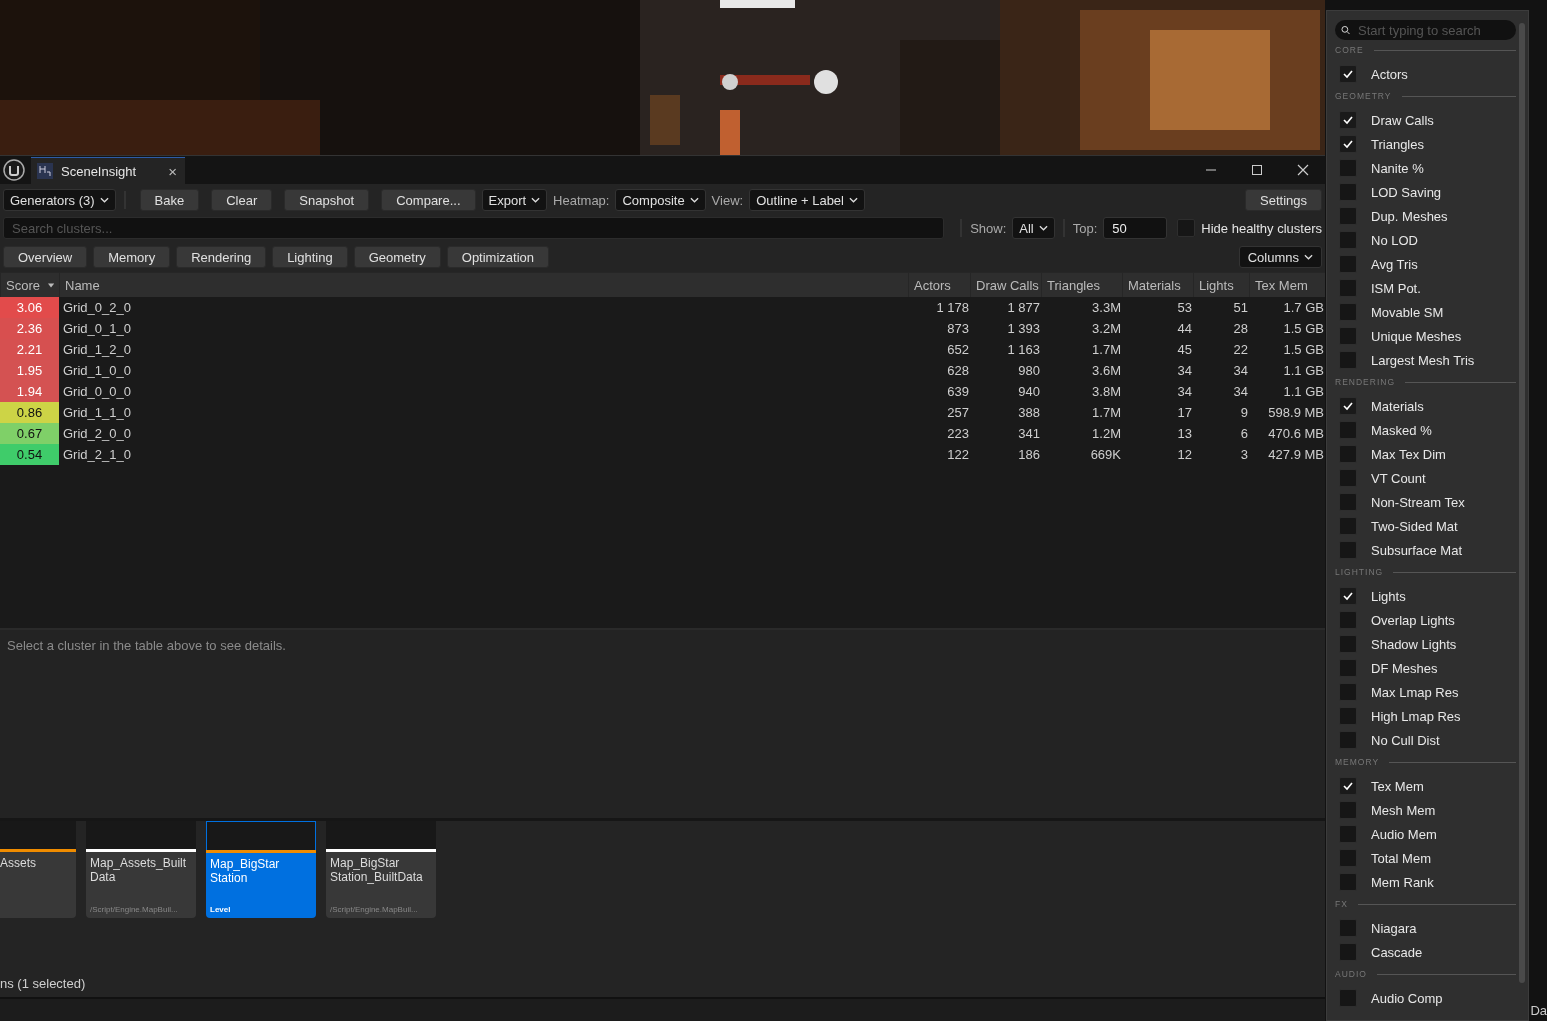 This screenshot has width=1547, height=1021. Describe the element at coordinates (514, 200) in the screenshot. I see `export-dropdown: Export` at that location.